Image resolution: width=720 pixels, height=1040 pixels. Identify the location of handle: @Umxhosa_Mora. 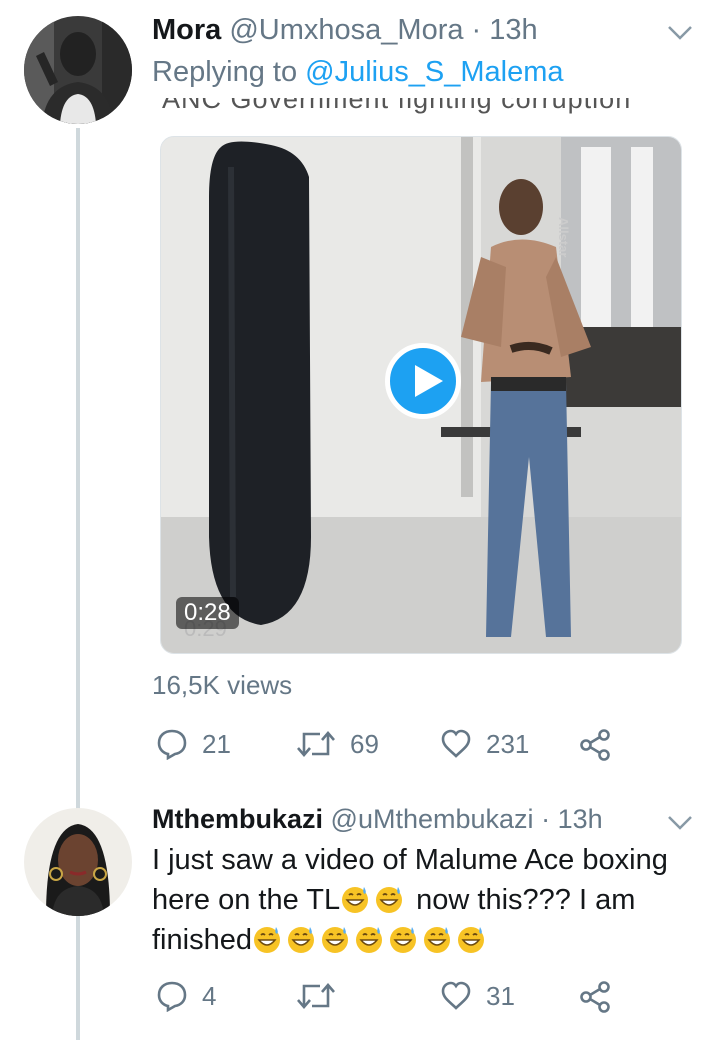
(346, 30).